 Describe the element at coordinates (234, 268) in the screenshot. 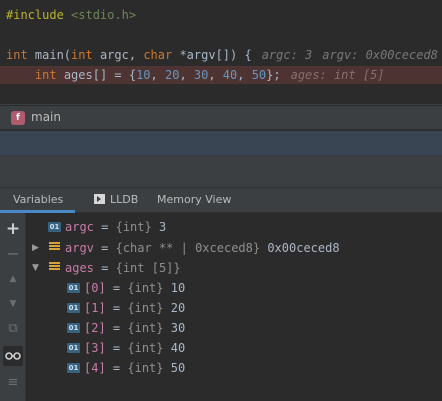

I see `variable-row-ages: ▼ ages = {int [5]}` at that location.